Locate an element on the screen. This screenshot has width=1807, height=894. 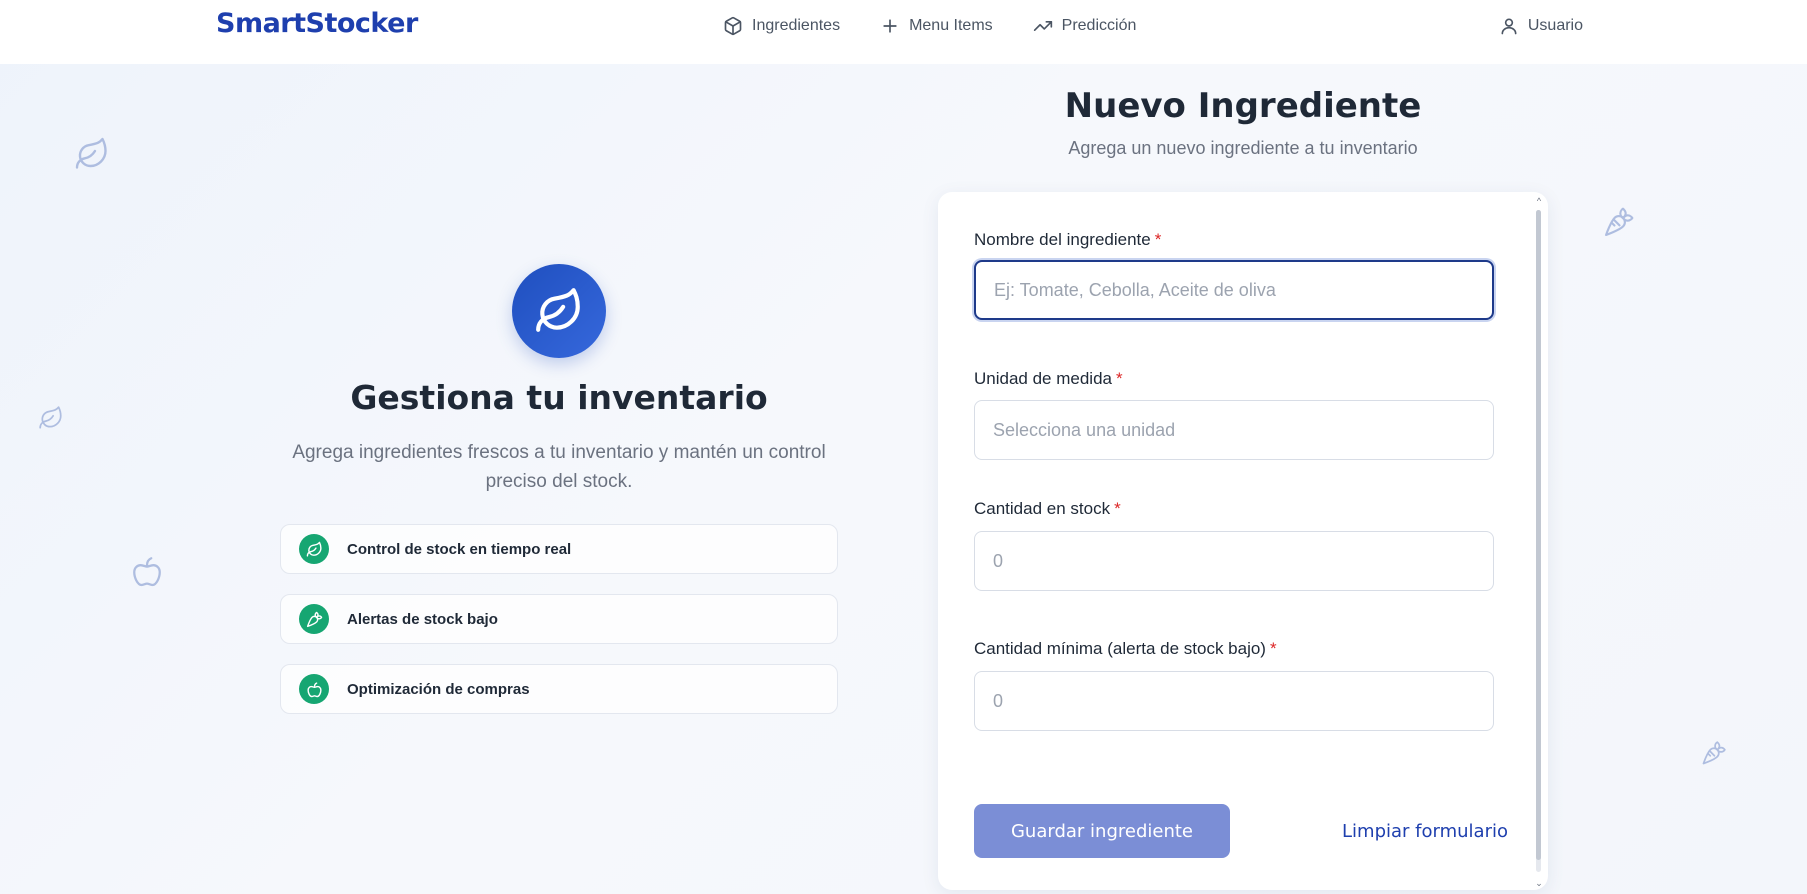
unit-select-placeholder: Selecciona una unidad is located at coordinates (1084, 429).